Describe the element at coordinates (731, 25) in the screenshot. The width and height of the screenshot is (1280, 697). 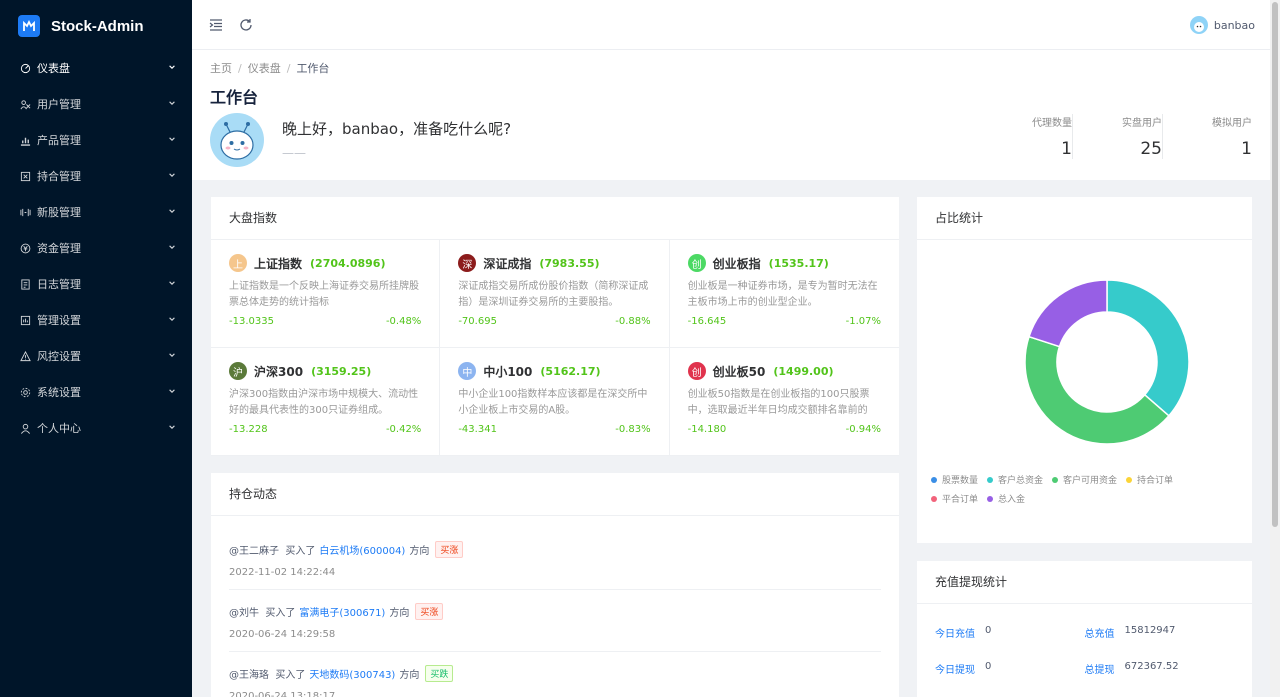
I see `top-header: banbao` at that location.